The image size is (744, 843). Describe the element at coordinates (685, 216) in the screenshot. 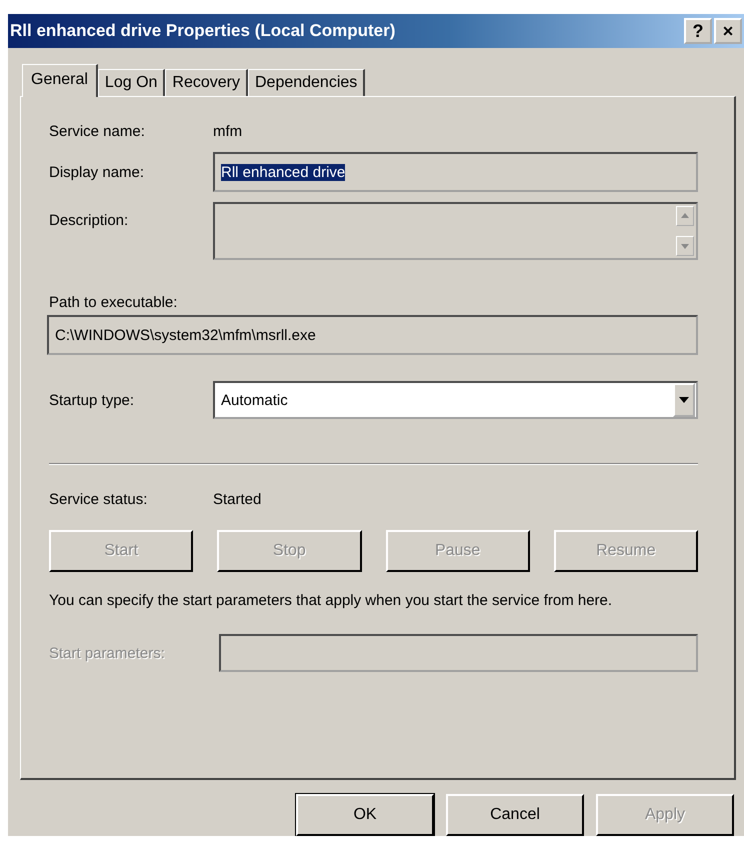

I see `scroll-up-icon` at that location.